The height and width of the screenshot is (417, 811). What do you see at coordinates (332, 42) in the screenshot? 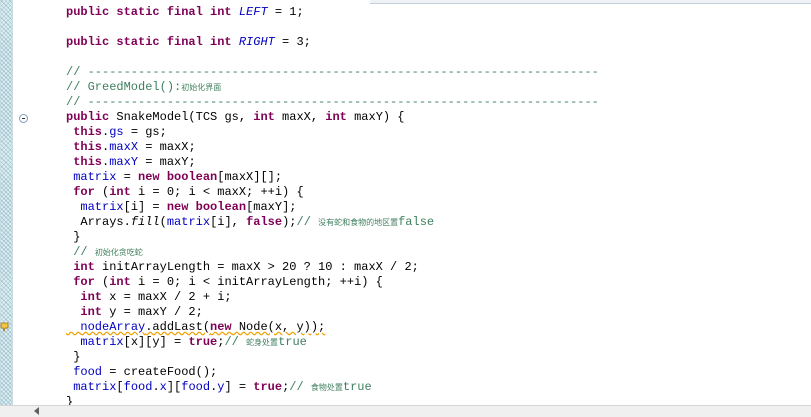
I see `code-line-3: public static final int RIGHT = 3;` at bounding box center [332, 42].